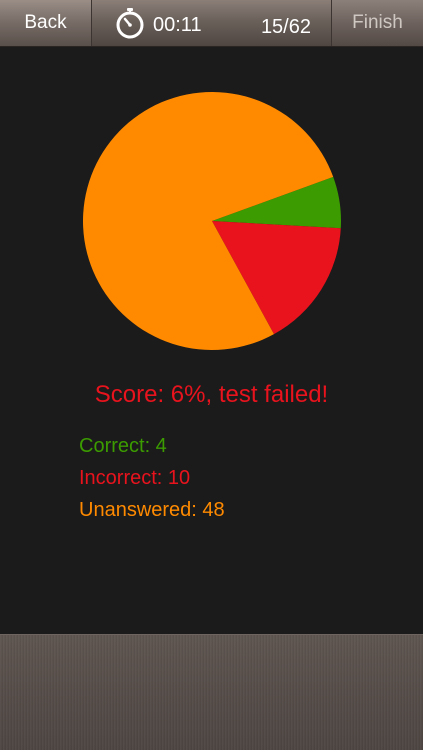  Describe the element at coordinates (135, 478) in the screenshot. I see `incorrect-count: Incorrect: 10` at that location.